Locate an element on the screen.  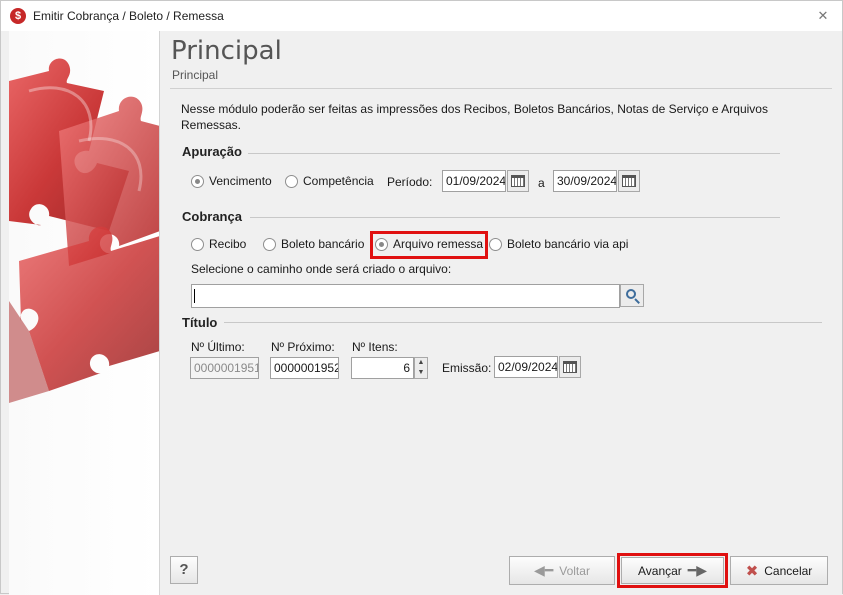
itens-spinner: ▲ ▼ is located at coordinates (421, 368).